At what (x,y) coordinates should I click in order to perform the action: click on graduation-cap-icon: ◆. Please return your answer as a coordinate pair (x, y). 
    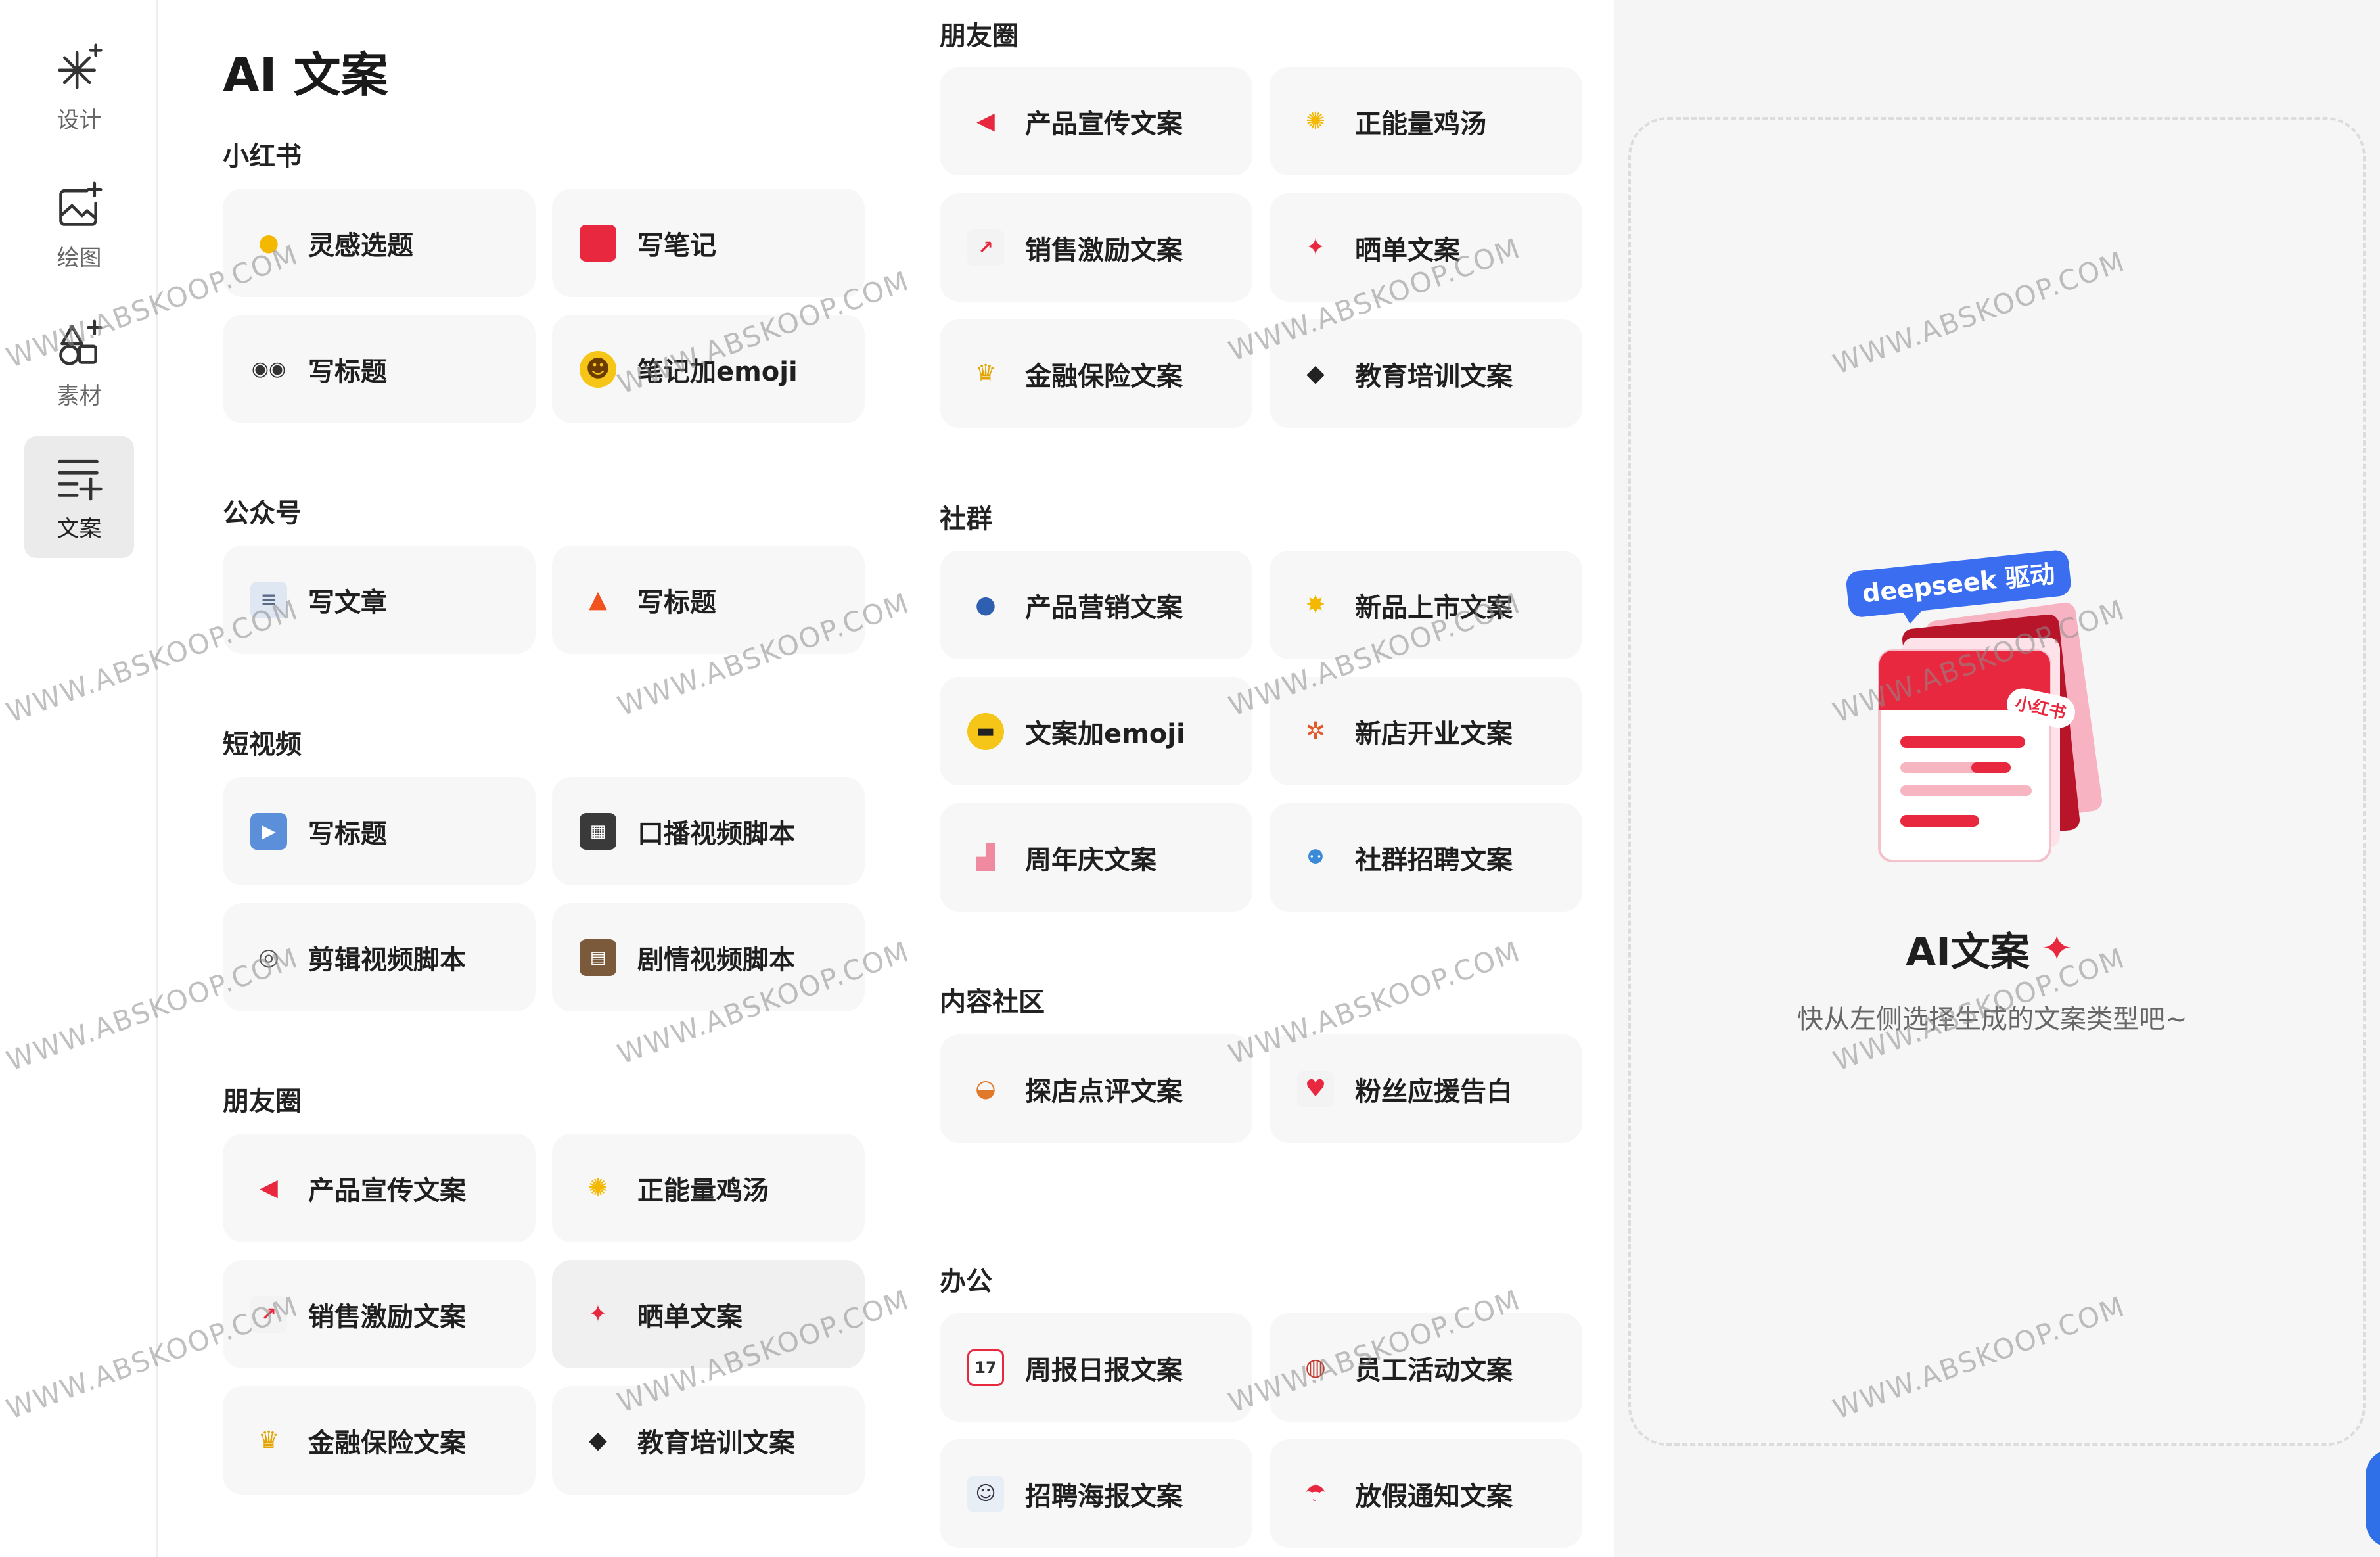
    Looking at the image, I should click on (1315, 373).